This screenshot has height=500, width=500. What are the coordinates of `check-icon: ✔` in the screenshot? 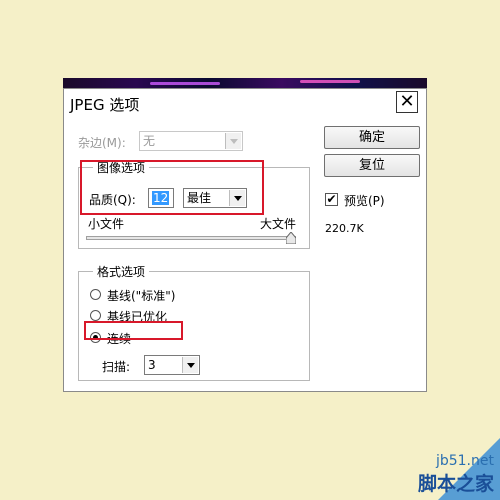 It's located at (331, 199).